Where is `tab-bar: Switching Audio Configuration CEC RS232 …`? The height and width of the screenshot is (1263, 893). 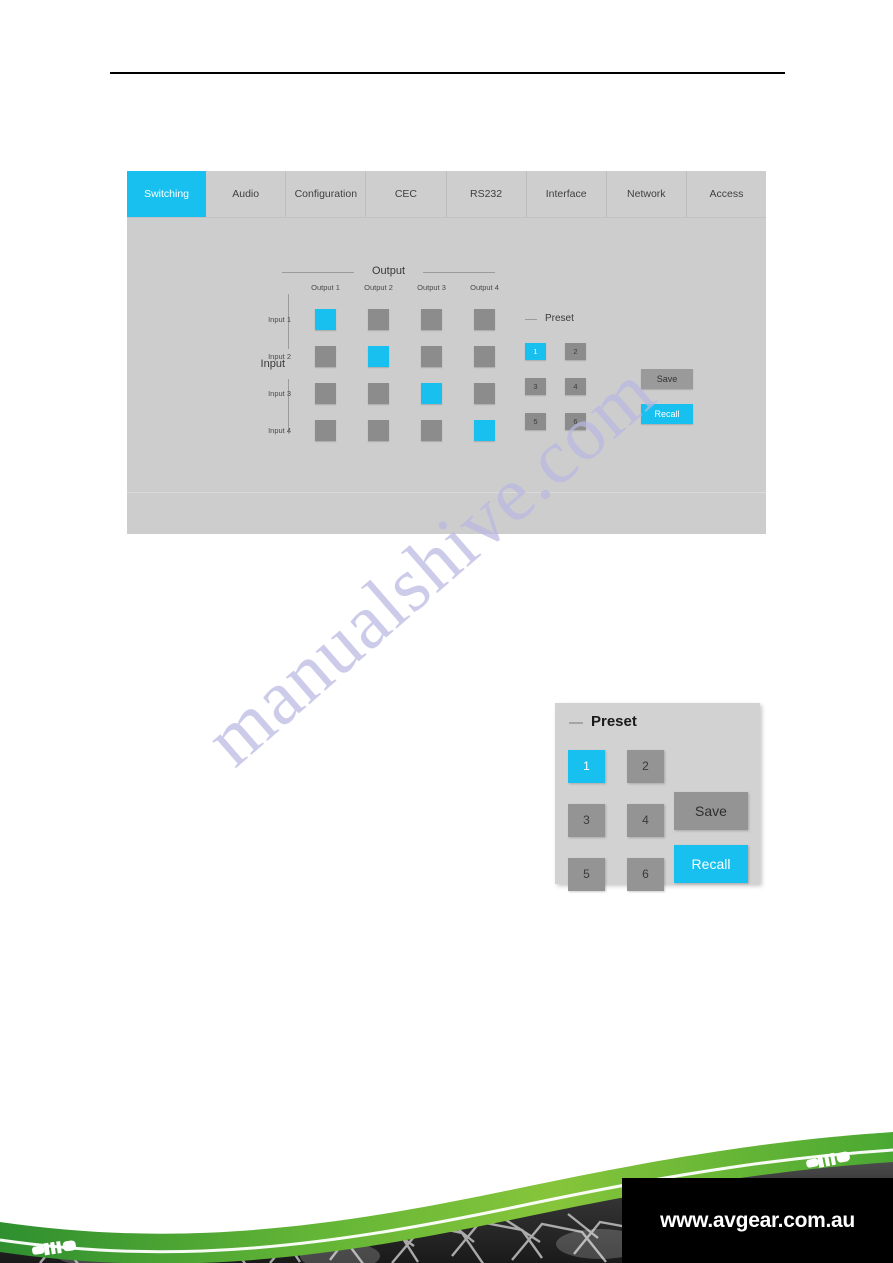
tab-bar: Switching Audio Configuration CEC RS232 … is located at coordinates (446, 194).